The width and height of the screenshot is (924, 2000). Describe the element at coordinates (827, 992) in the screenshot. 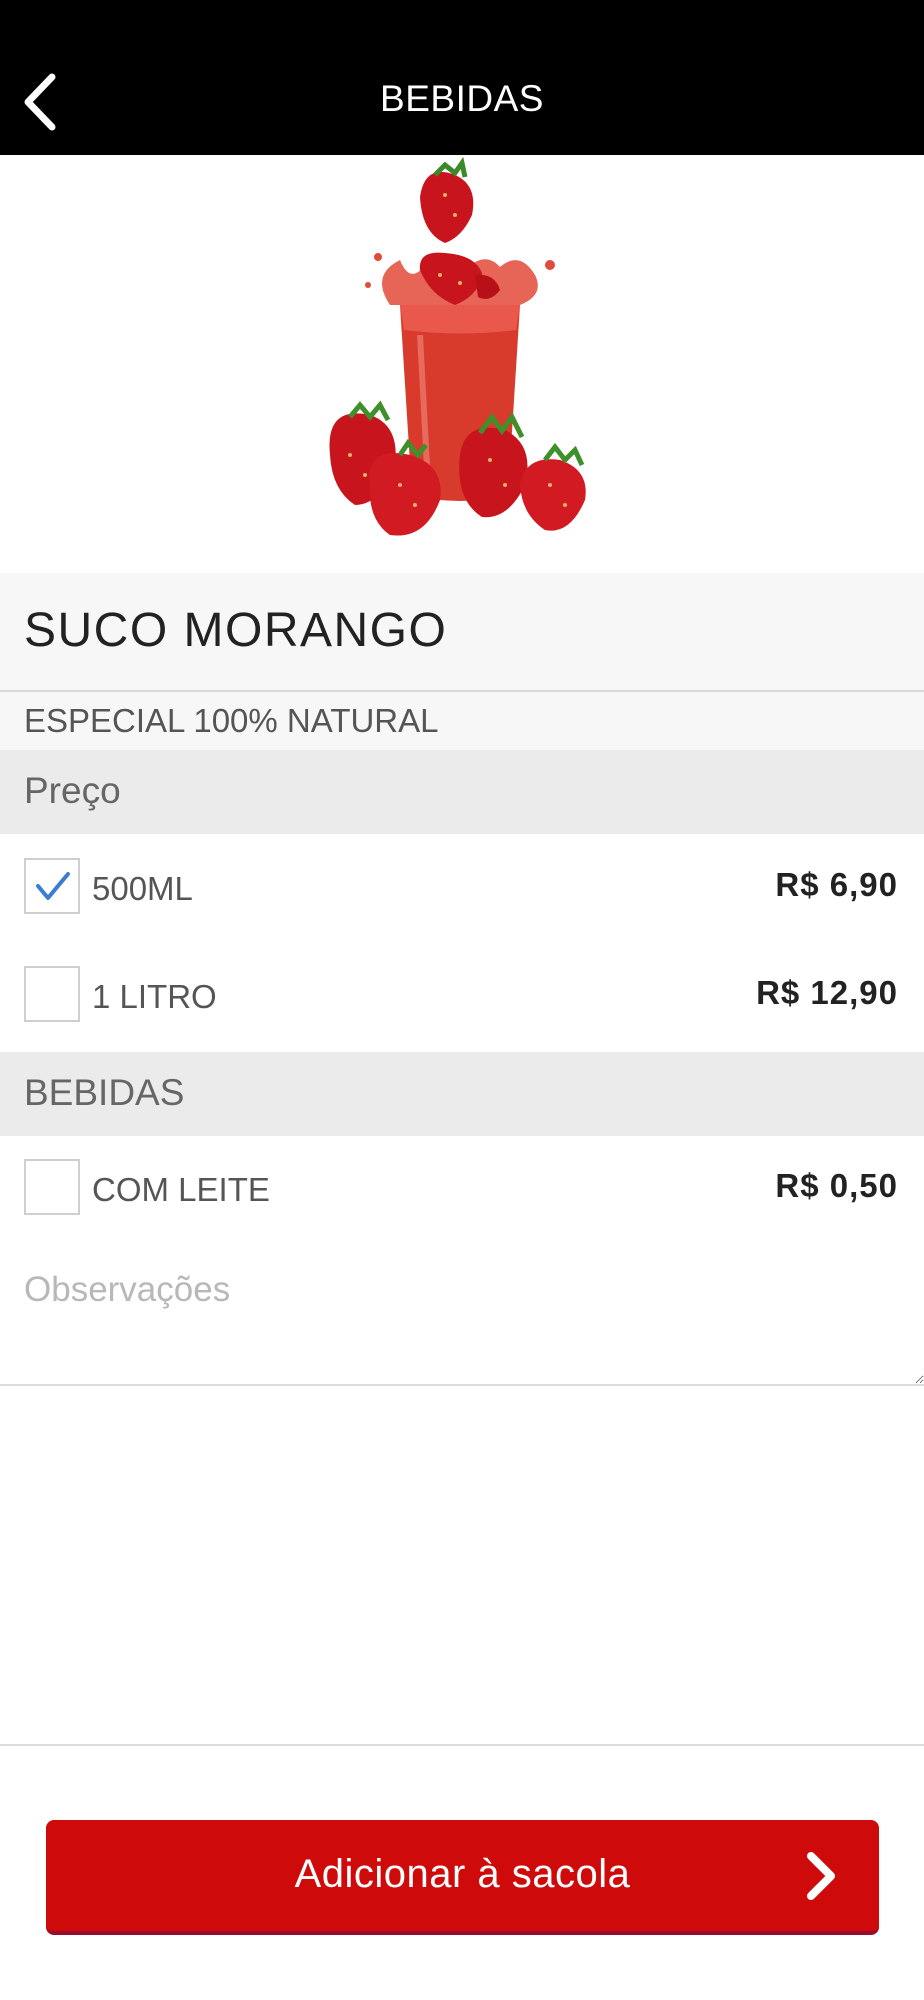

I see `option-price: R$ 12,90` at that location.